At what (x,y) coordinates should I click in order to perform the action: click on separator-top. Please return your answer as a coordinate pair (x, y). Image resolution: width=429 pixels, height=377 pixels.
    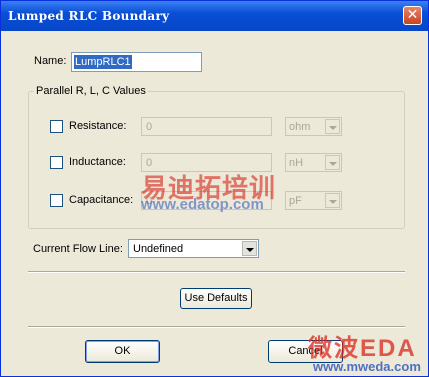
    Looking at the image, I should click on (216, 272).